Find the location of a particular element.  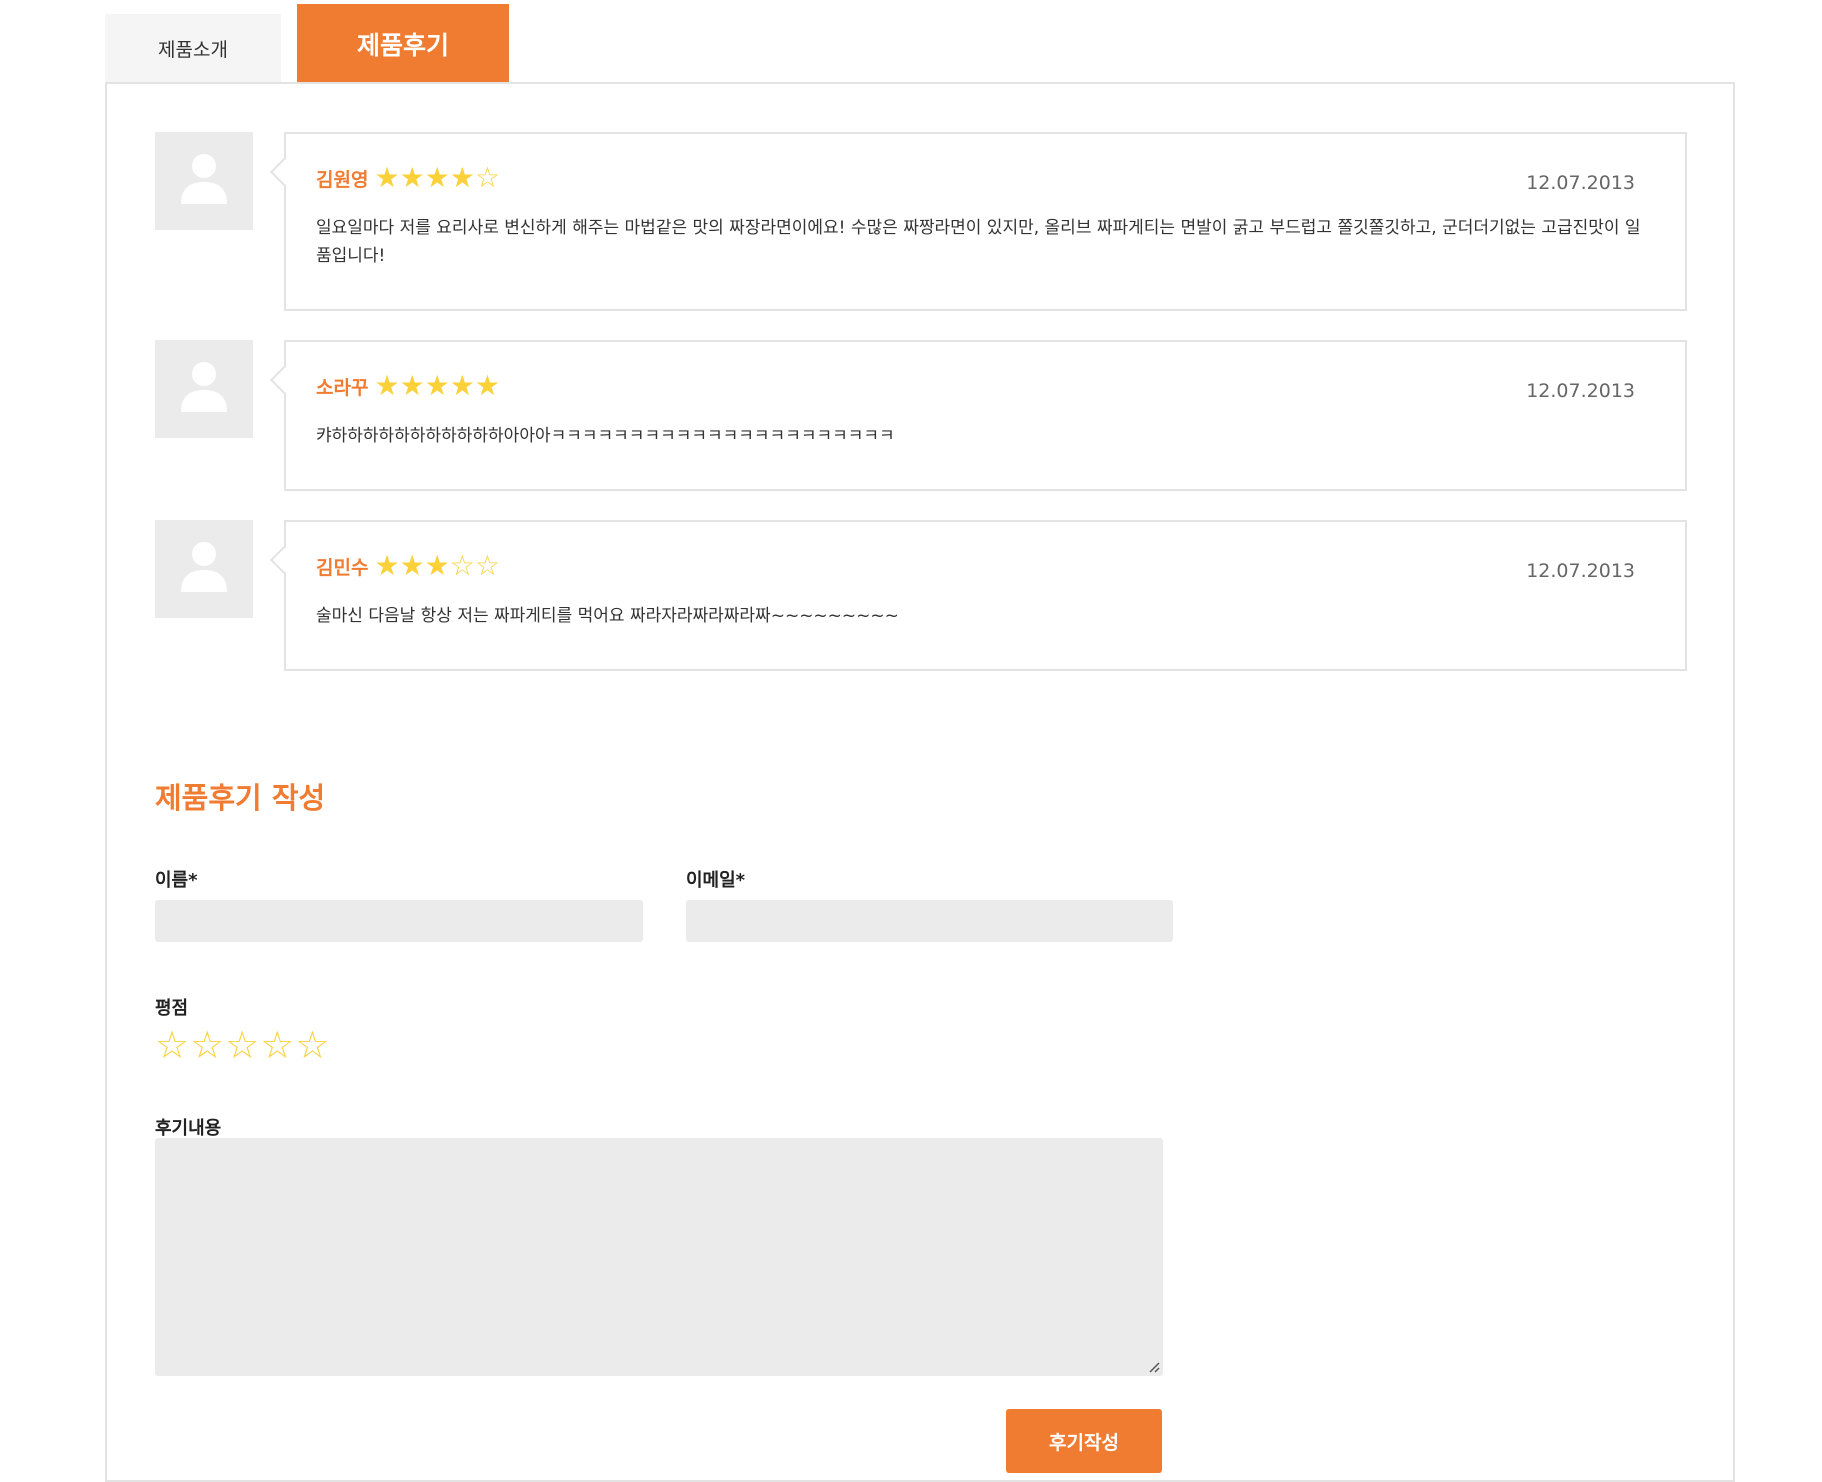

reviewer-name: 김원영 is located at coordinates (342, 179).